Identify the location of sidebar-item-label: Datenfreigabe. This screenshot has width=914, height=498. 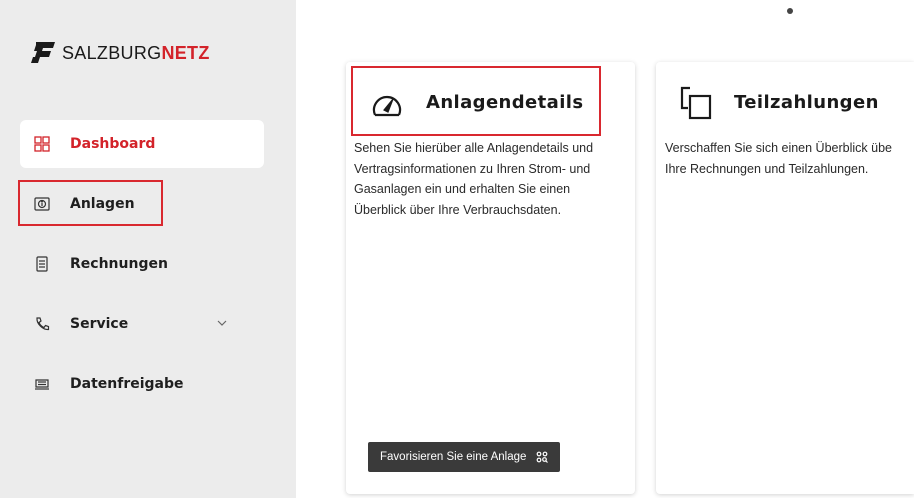
(127, 384).